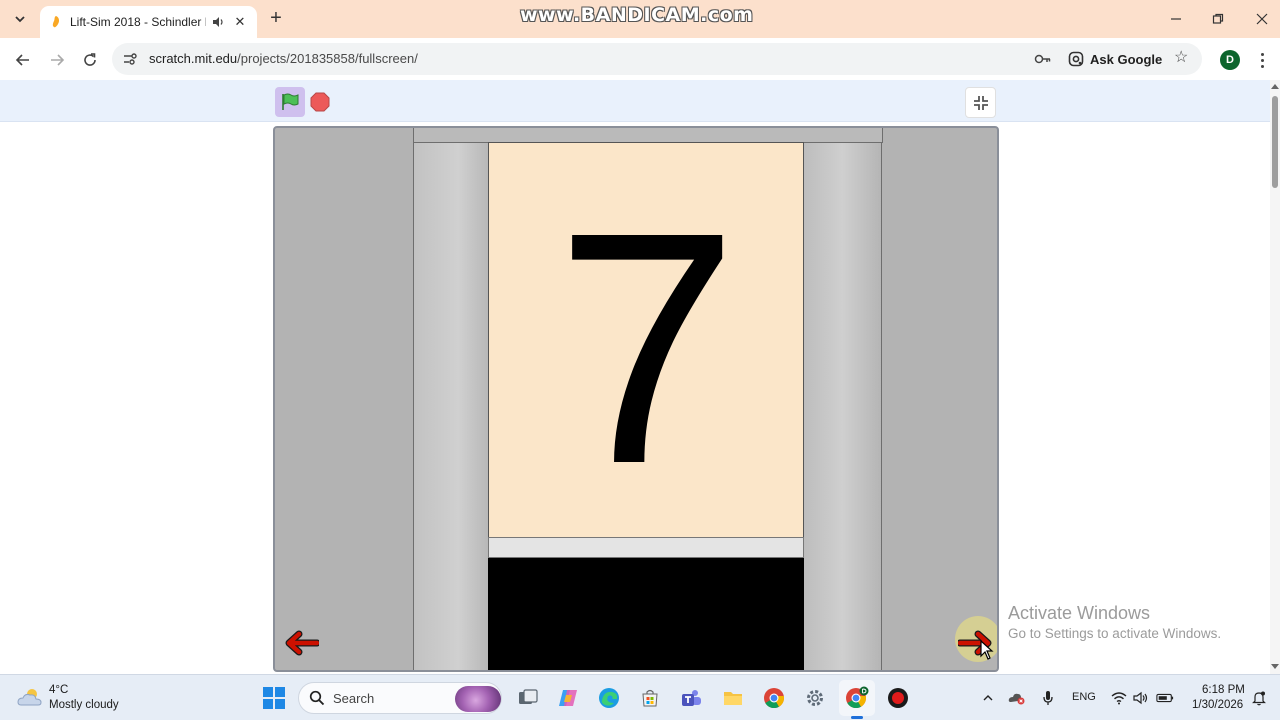  What do you see at coordinates (774, 698) in the screenshot?
I see `chrome-icon` at bounding box center [774, 698].